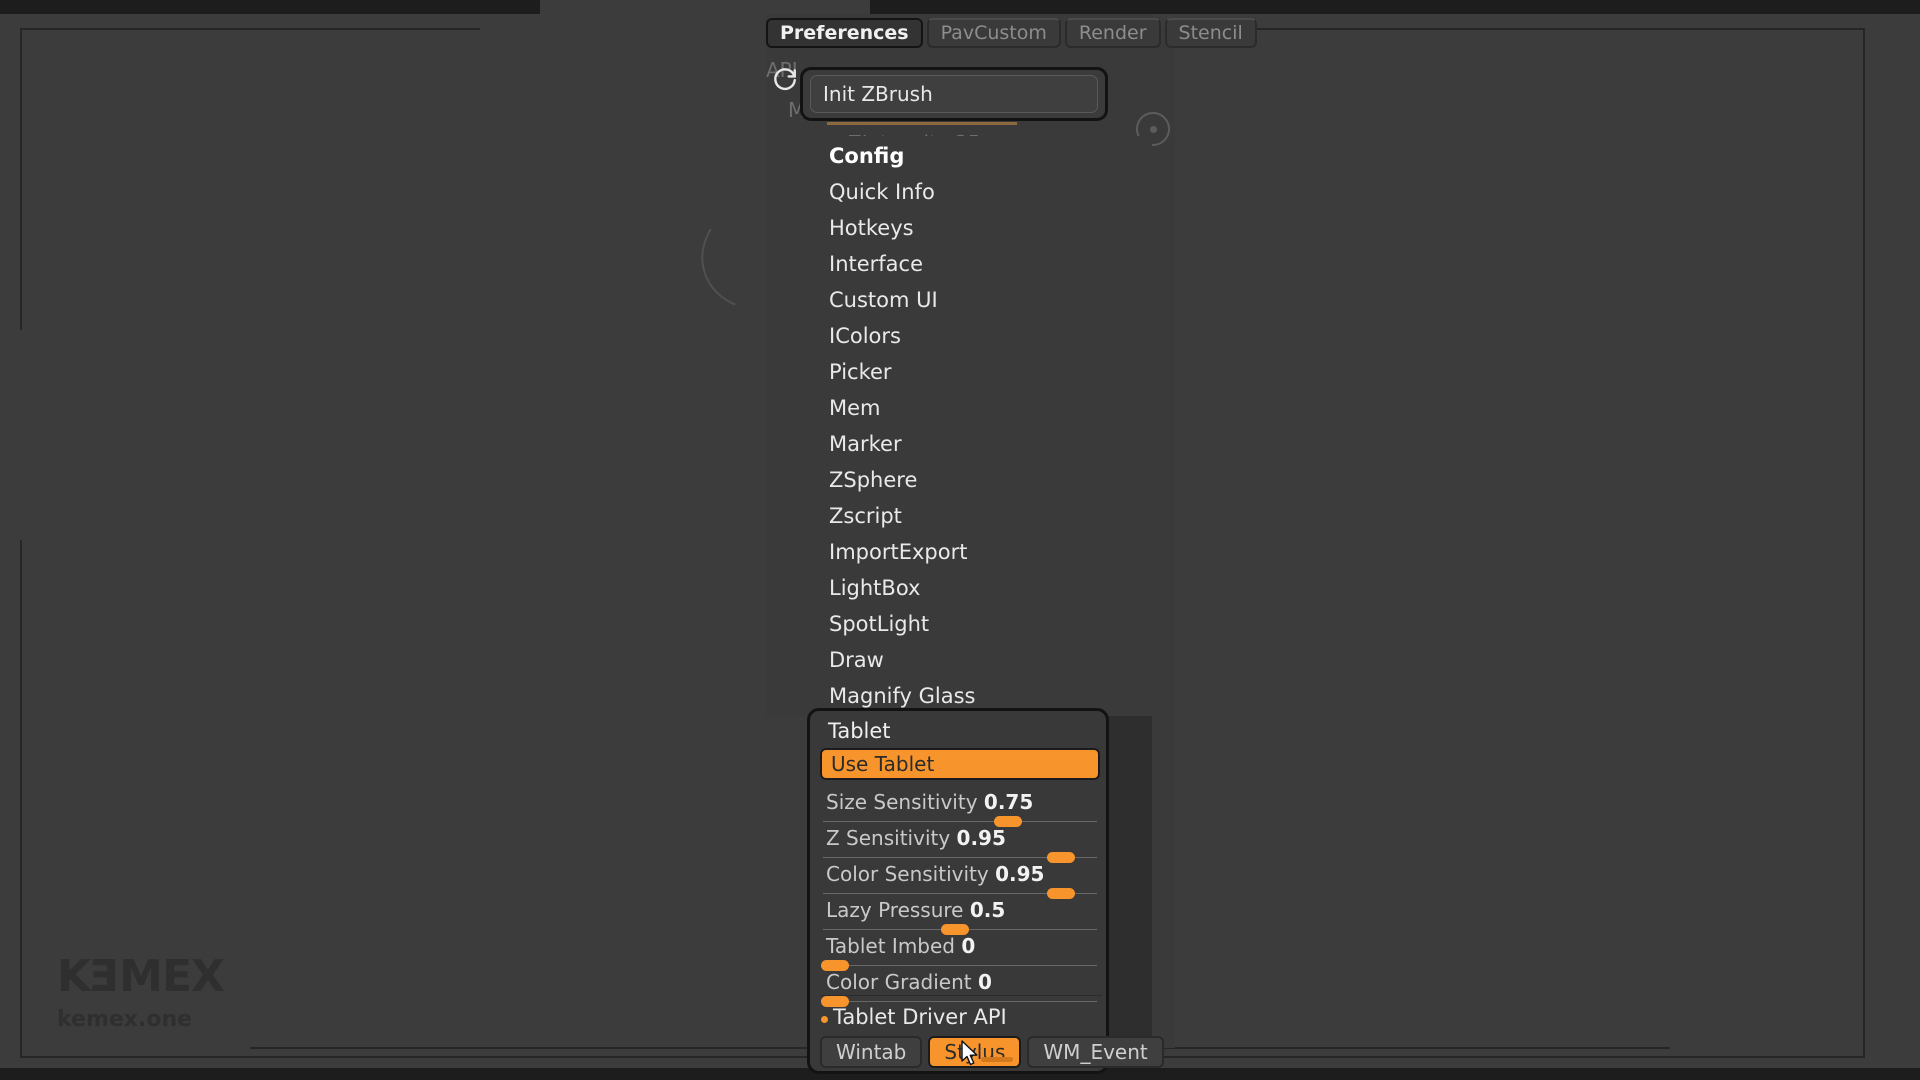 Image resolution: width=1920 pixels, height=1080 pixels. What do you see at coordinates (895, 910) in the screenshot?
I see `slider-lazy-pressure-name: Lazy Pressure` at bounding box center [895, 910].